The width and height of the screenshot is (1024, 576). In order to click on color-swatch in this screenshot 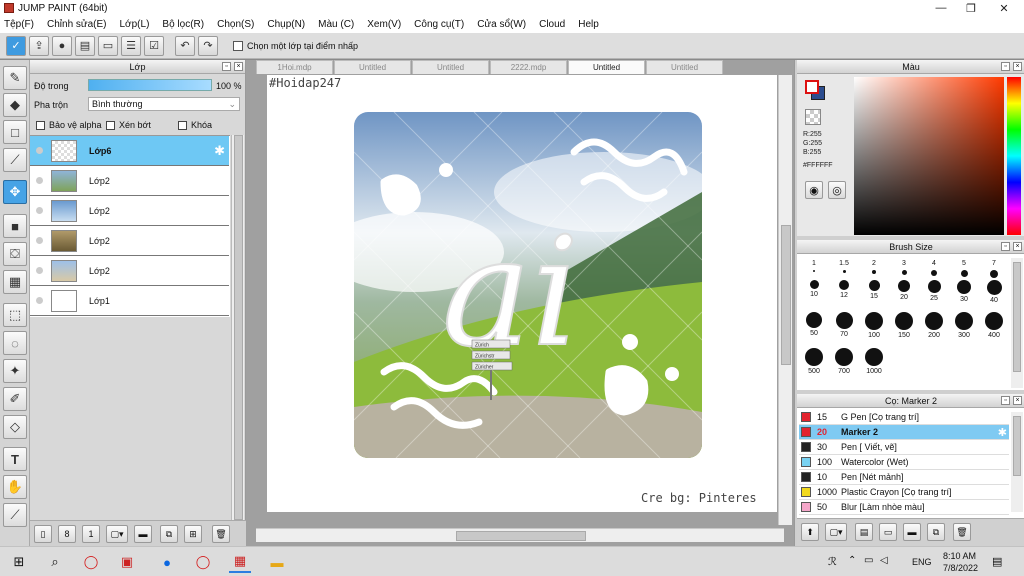, I will do `click(816, 91)`.